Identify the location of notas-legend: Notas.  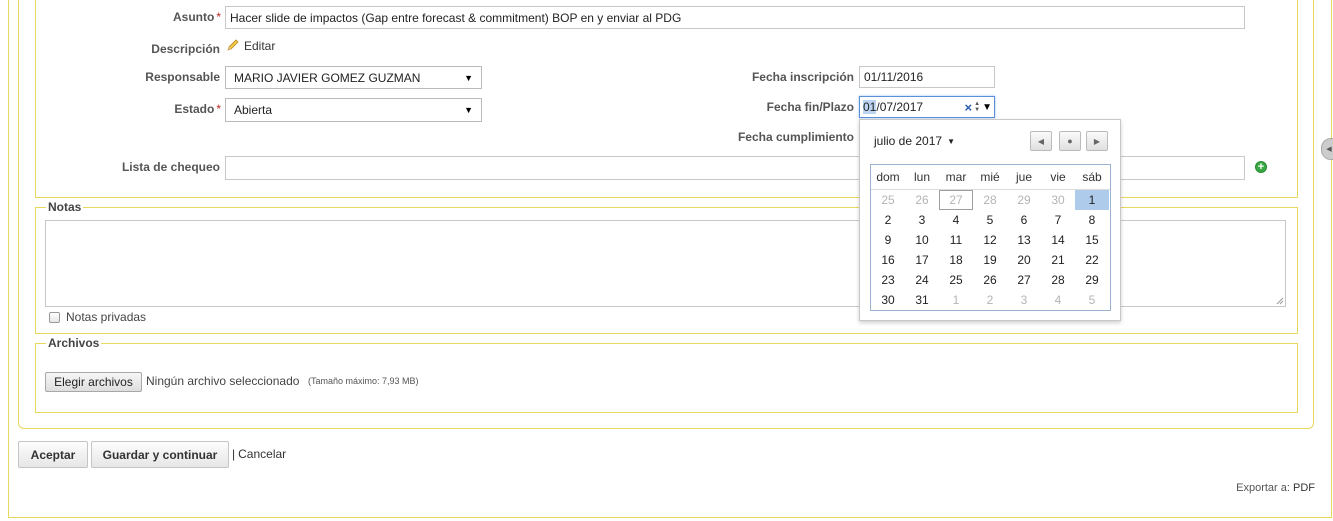
(65, 207).